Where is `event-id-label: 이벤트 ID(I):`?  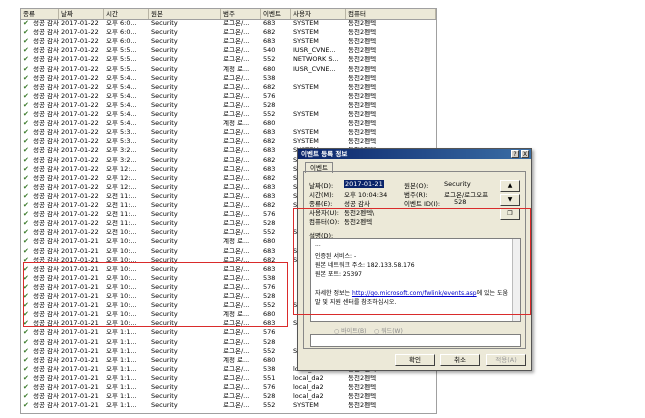
event-id-label: 이벤트 ID(I): is located at coordinates (422, 204).